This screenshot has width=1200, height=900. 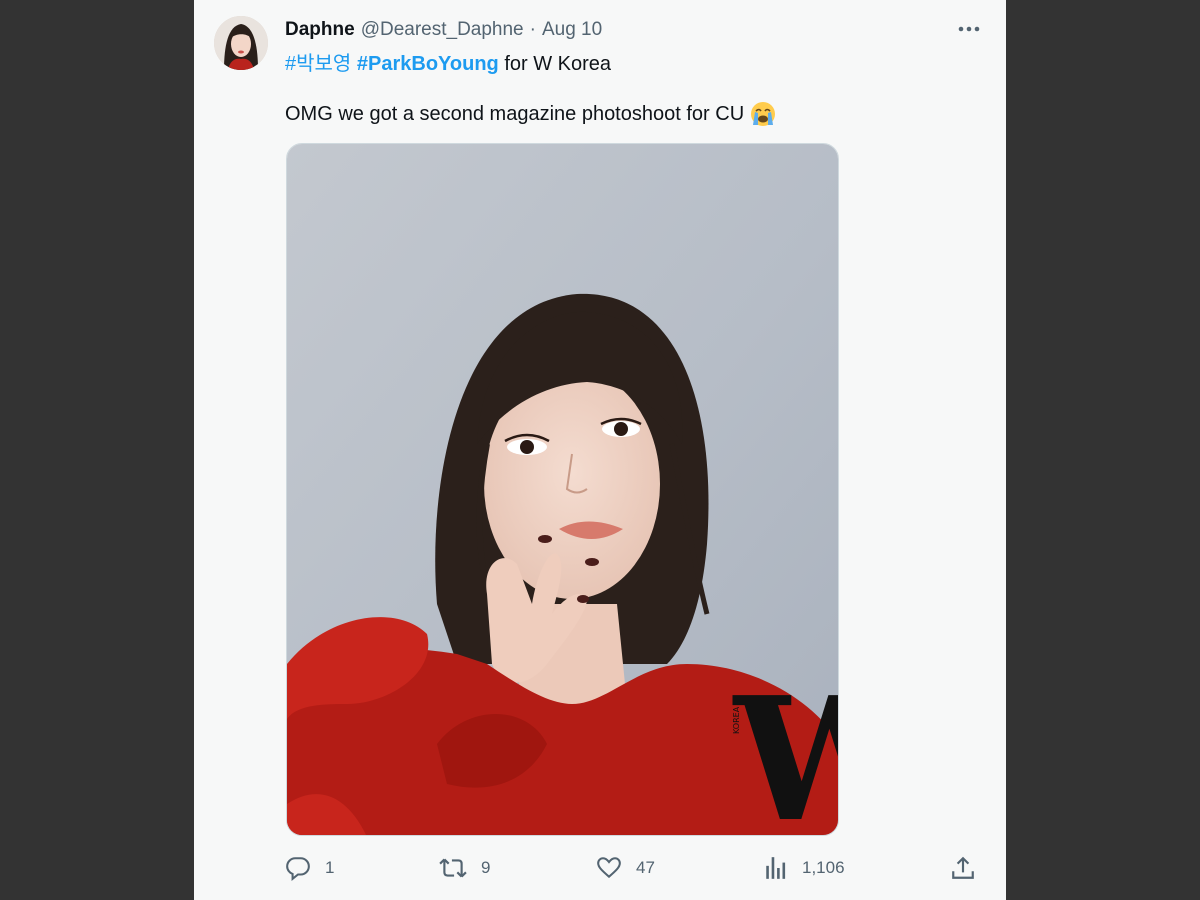 I want to click on tweet-header: Daphne @Dearest_Daphne · Aug 10, so click(x=443, y=30).